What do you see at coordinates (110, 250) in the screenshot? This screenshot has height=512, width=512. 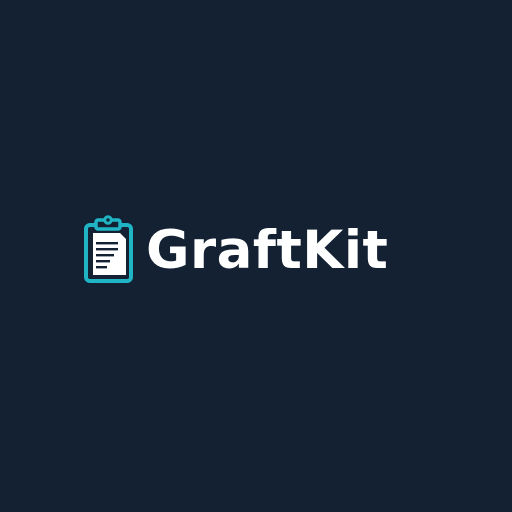 I see `clipboard-document-icon` at bounding box center [110, 250].